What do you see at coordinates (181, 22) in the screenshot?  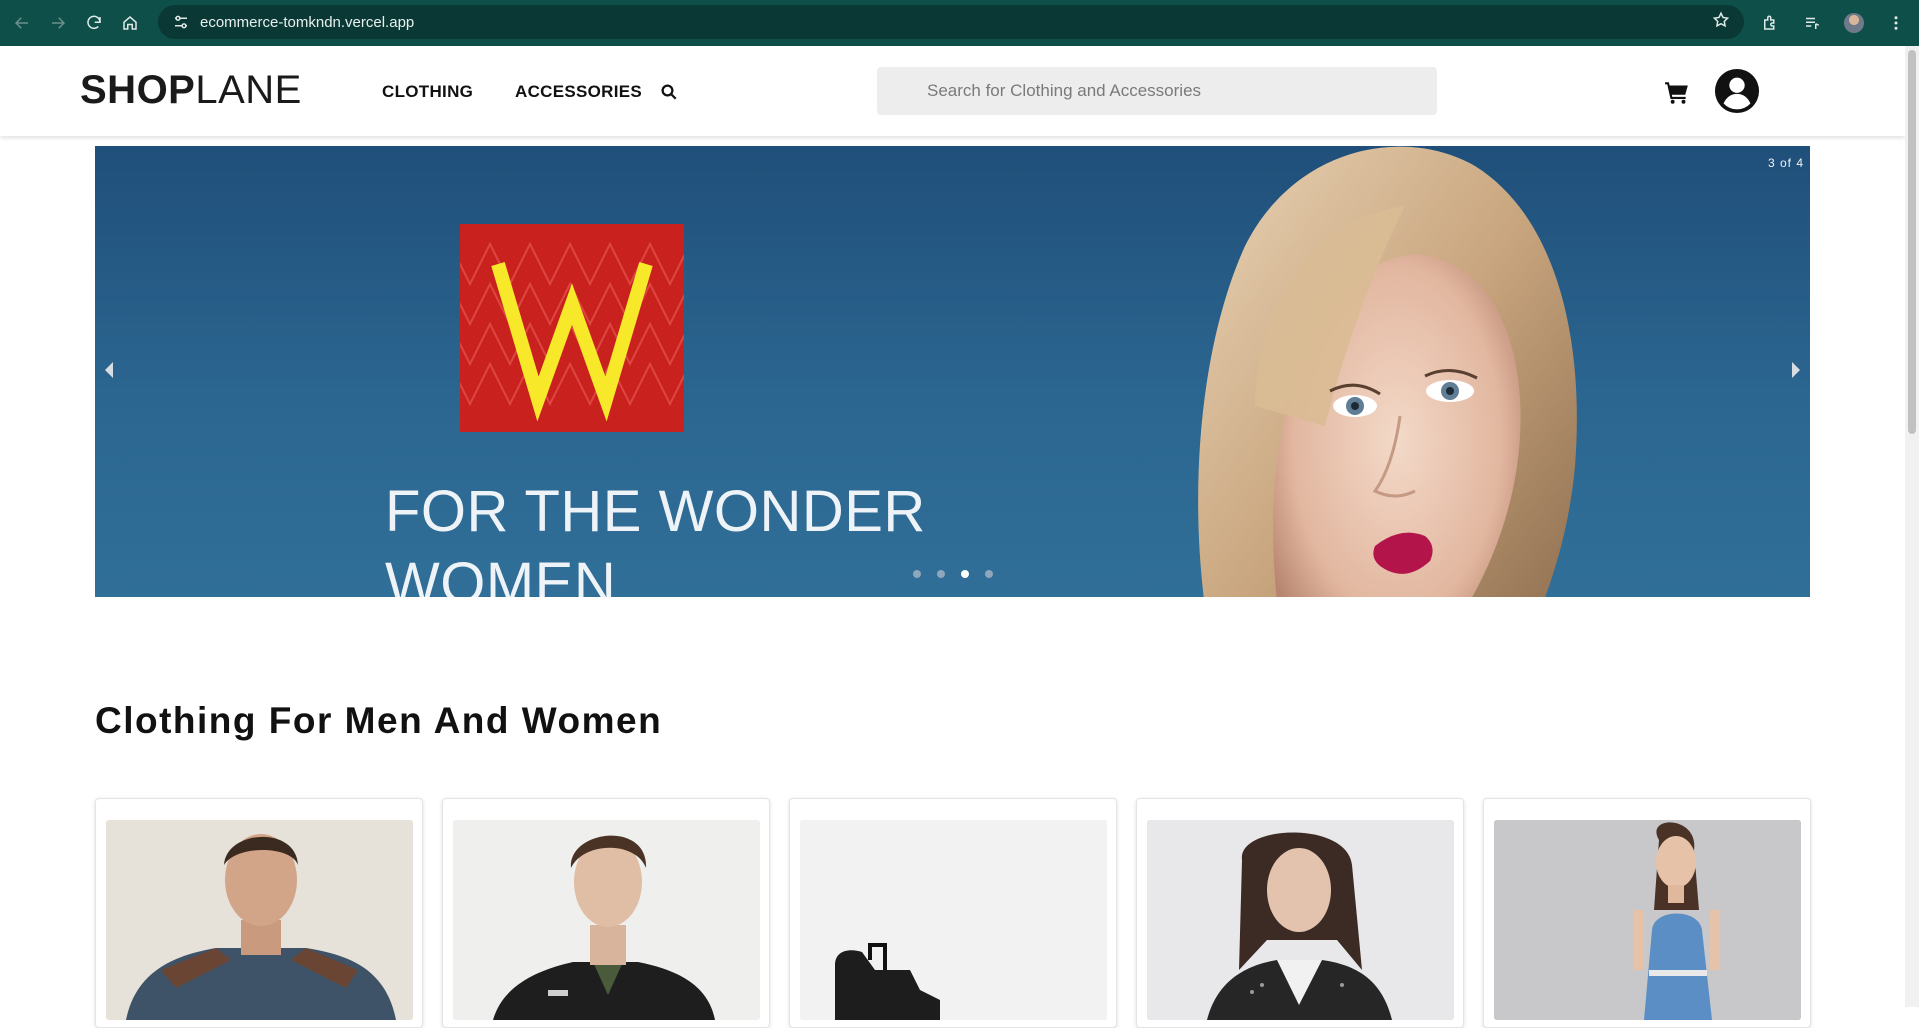 I see `site-settings-icon` at bounding box center [181, 22].